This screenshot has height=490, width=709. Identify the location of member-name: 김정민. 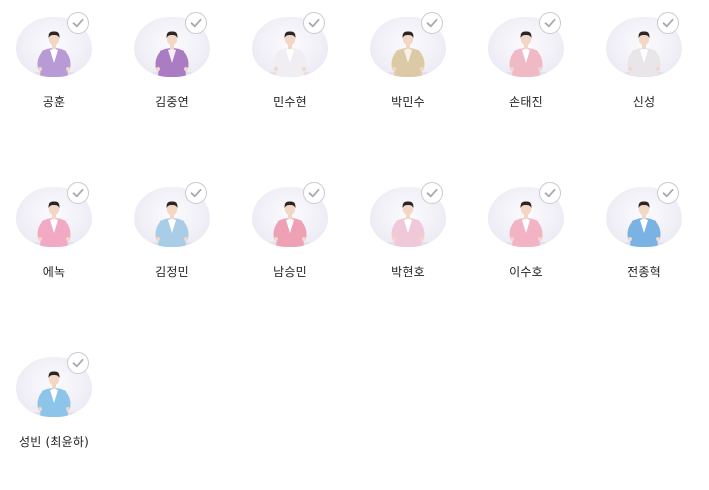
(172, 272).